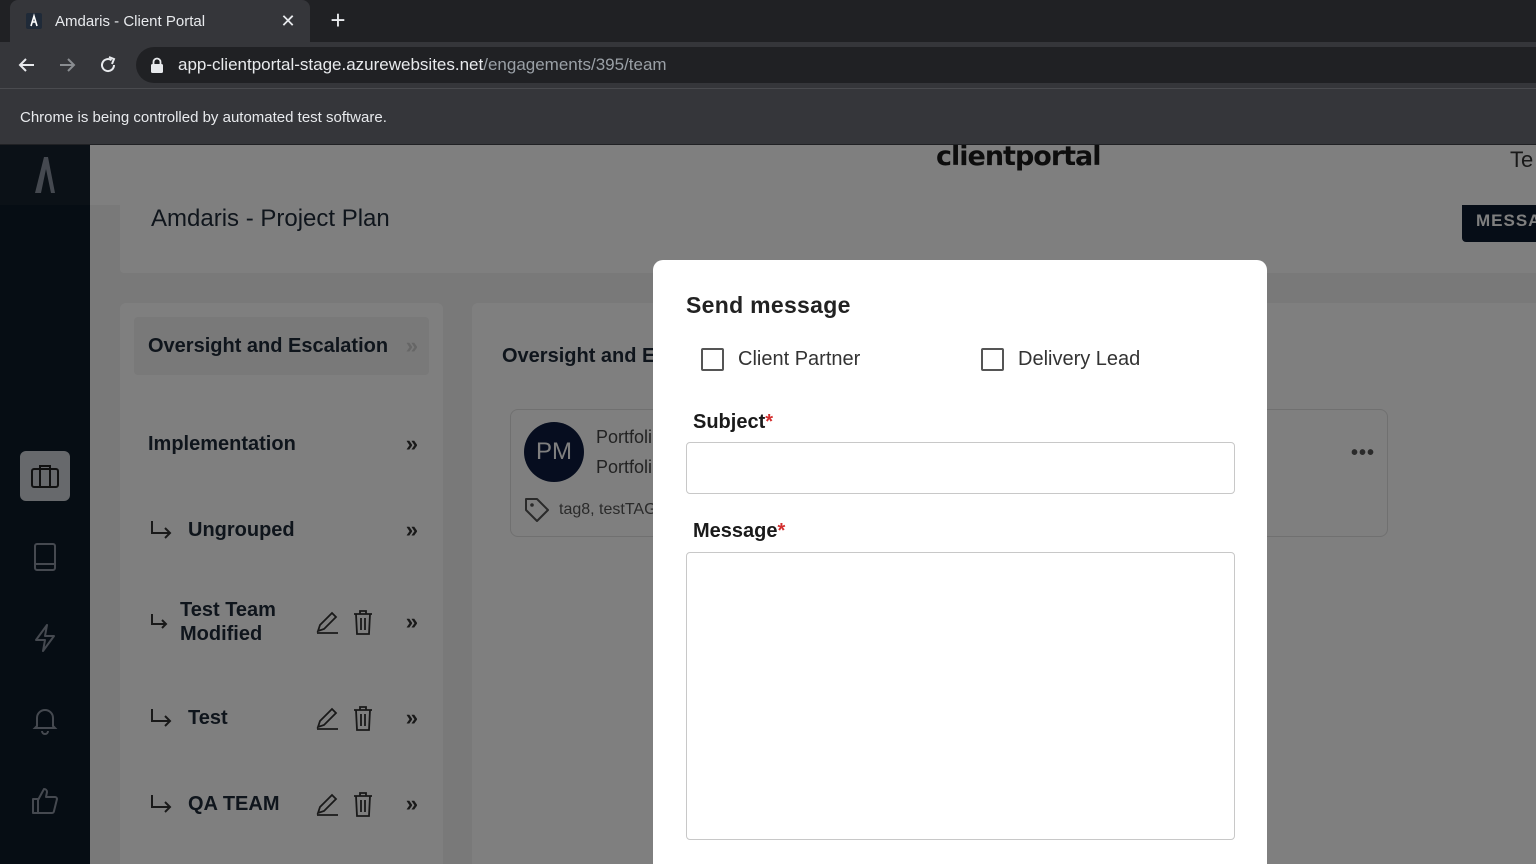 Image resolution: width=1536 pixels, height=864 pixels. I want to click on amdaris-favicon-icon, so click(34, 21).